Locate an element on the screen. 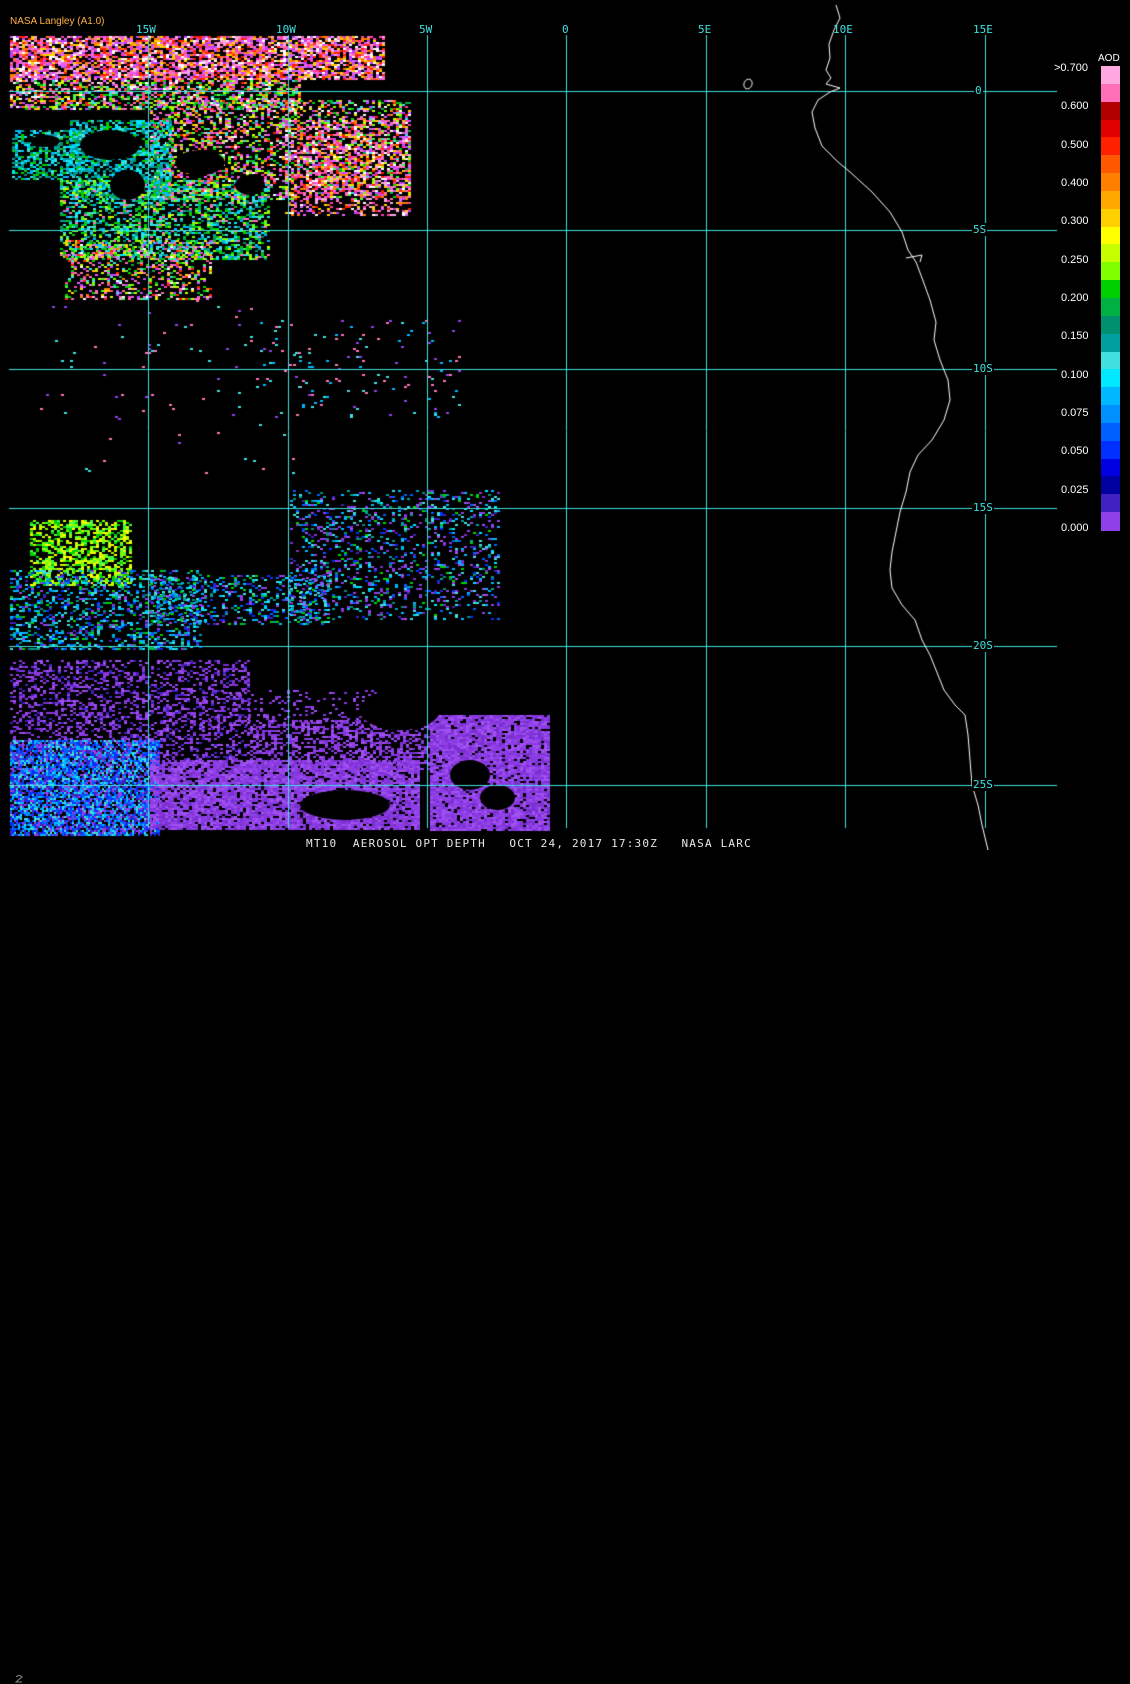  lon-label: 5E is located at coordinates (705, 29).